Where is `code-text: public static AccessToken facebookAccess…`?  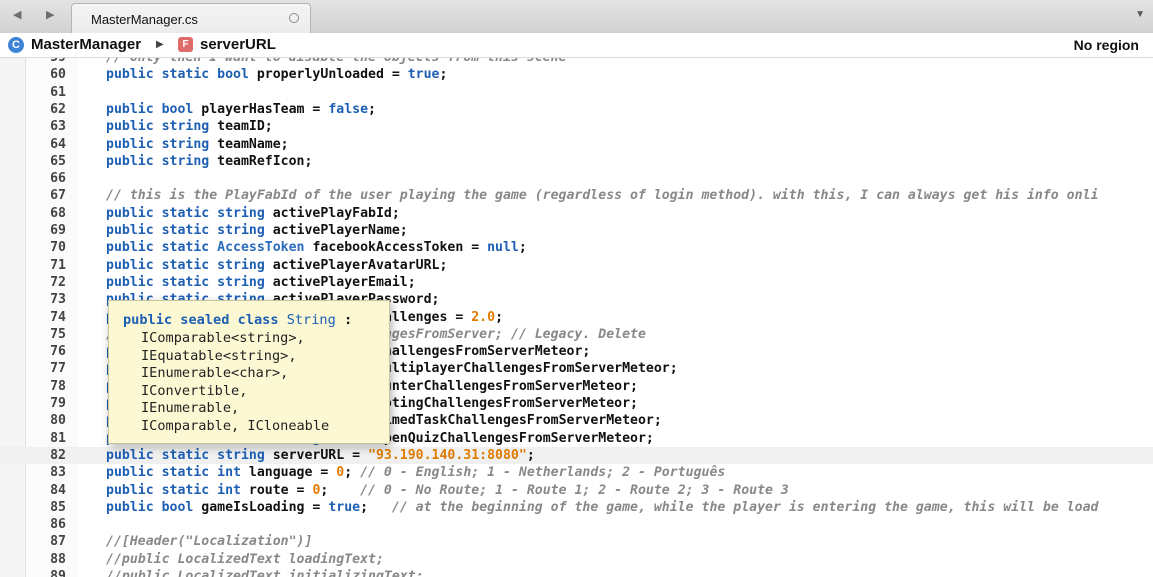 code-text: public static AccessToken facebookAccess… is located at coordinates (316, 247).